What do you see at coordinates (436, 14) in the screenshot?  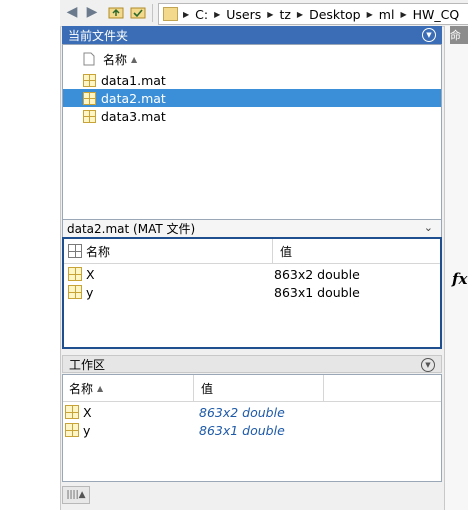 I see `breadcrumb-item: HW_CQ` at bounding box center [436, 14].